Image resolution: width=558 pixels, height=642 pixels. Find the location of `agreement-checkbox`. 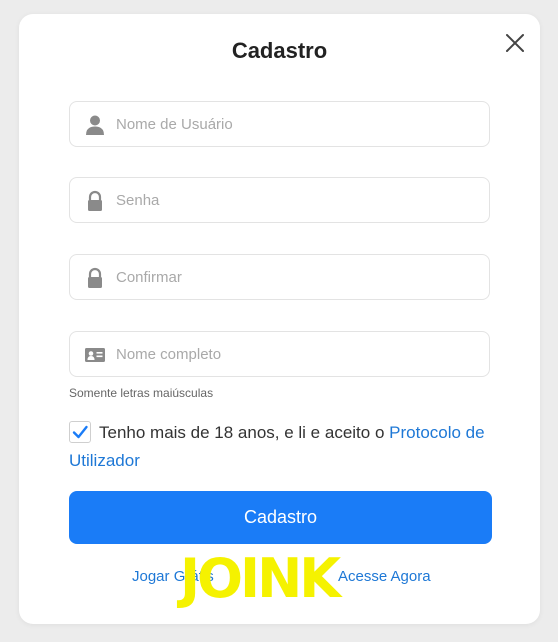

agreement-checkbox is located at coordinates (80, 432).